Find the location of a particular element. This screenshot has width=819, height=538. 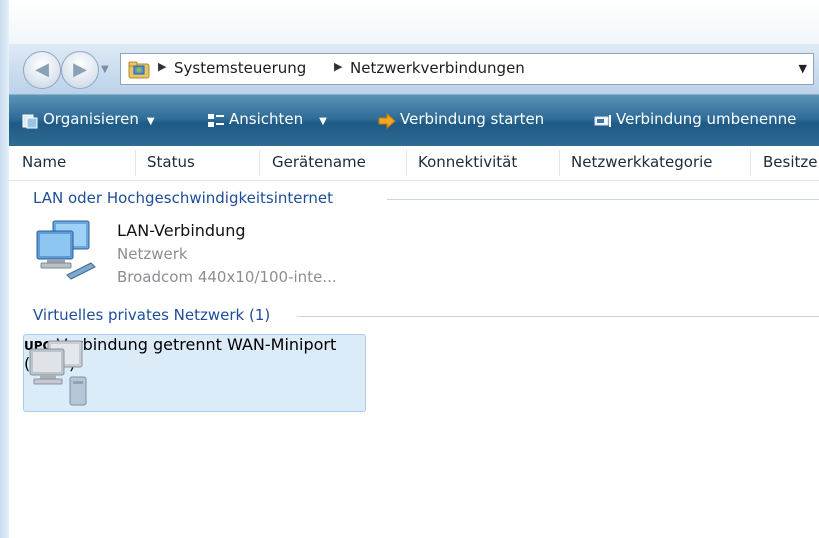

address-dropdown-icon: ▼ is located at coordinates (803, 68).